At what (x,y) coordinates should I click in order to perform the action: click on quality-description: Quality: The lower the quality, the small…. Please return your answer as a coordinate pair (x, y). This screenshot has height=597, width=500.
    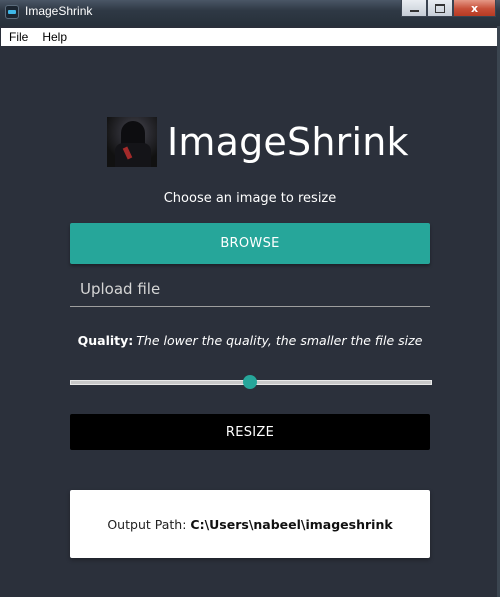
    Looking at the image, I should click on (250, 340).